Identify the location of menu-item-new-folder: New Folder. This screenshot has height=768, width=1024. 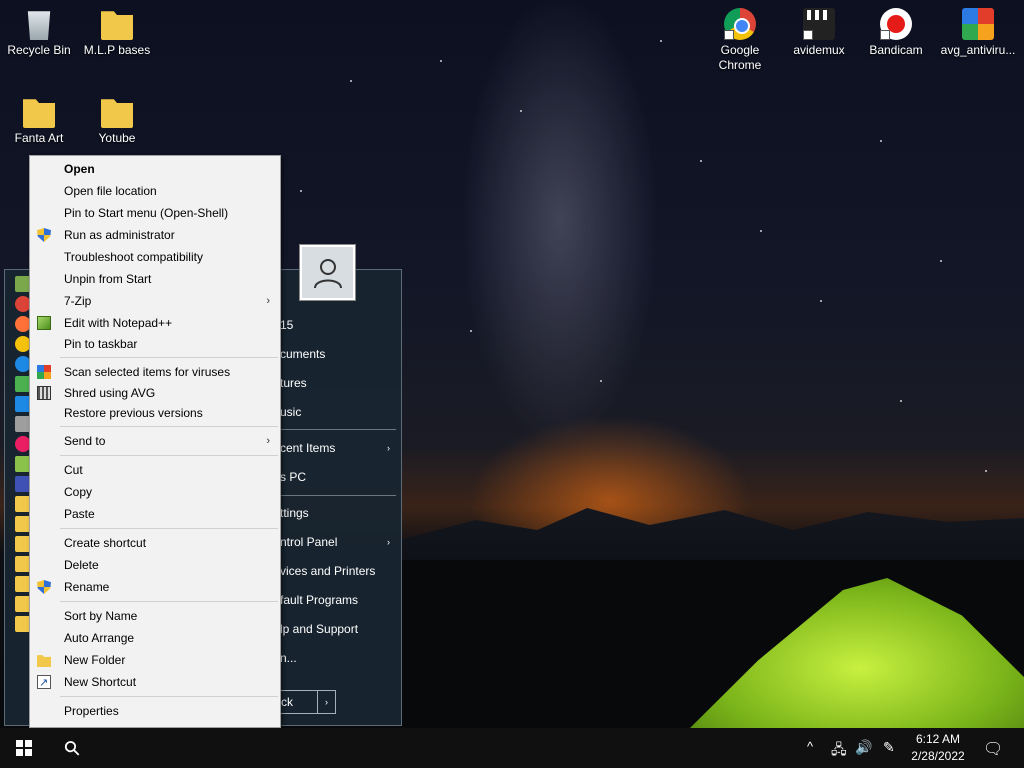
(155, 660).